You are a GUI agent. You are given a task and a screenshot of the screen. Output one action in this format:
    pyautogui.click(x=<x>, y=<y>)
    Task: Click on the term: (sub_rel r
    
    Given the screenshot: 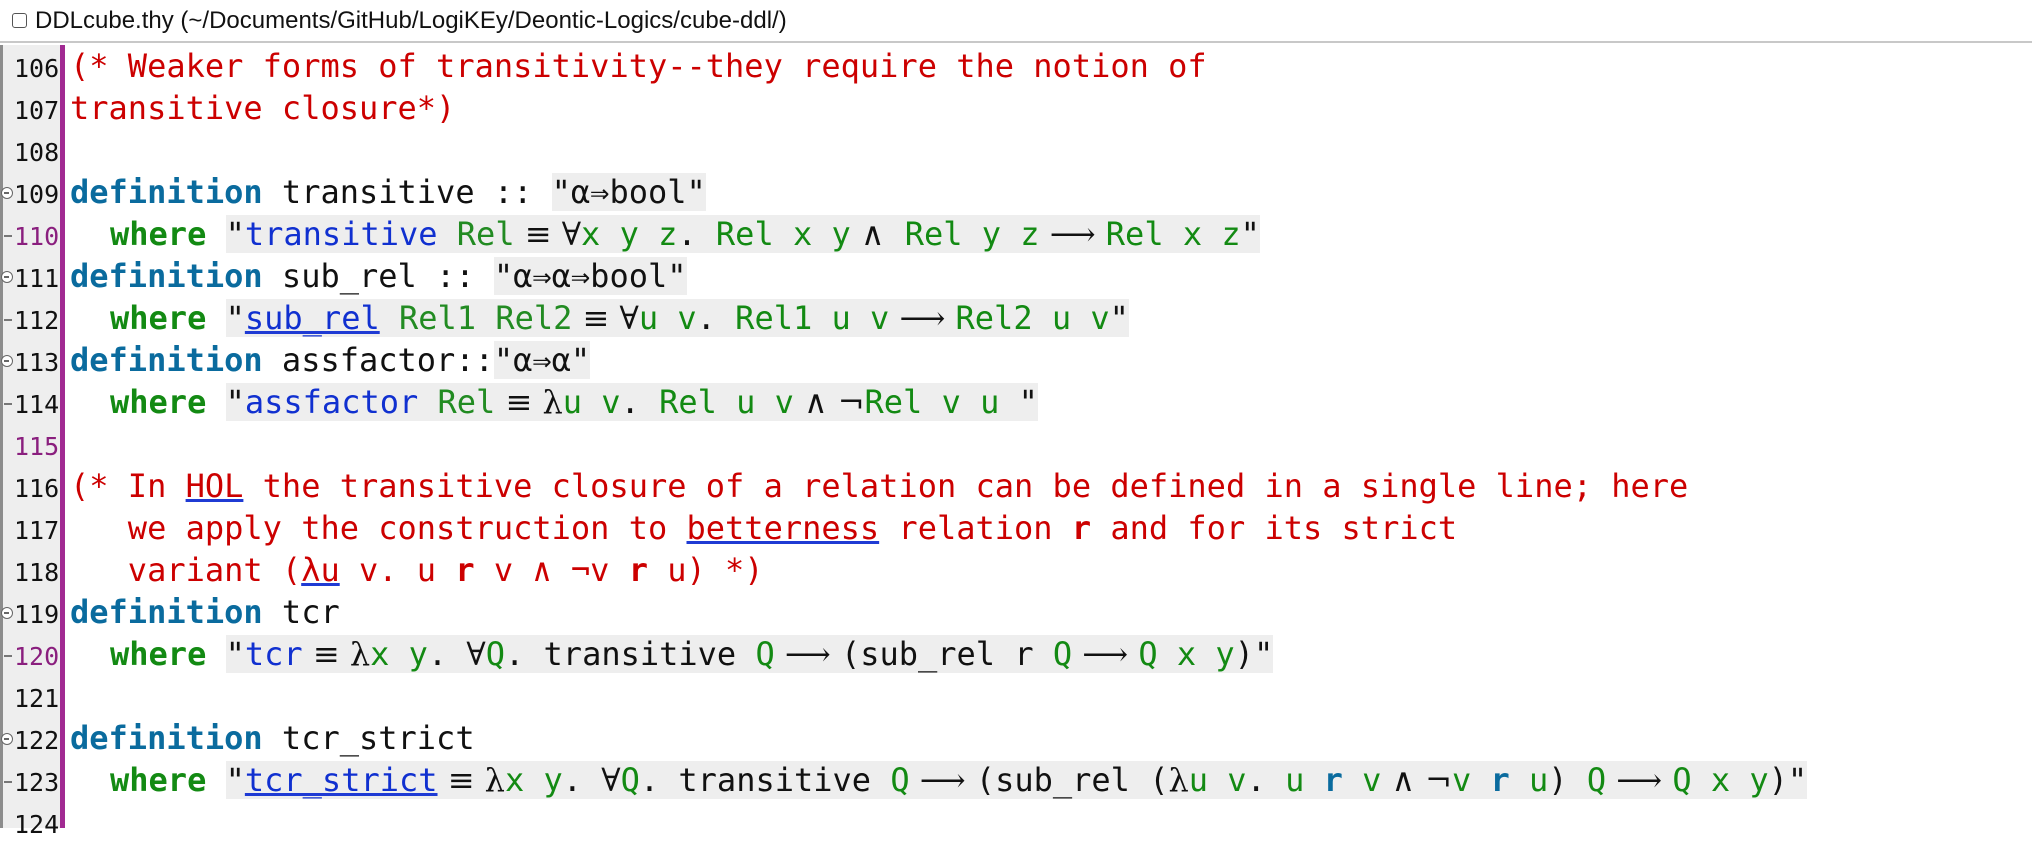 What is the action you would take?
    pyautogui.click(x=946, y=654)
    